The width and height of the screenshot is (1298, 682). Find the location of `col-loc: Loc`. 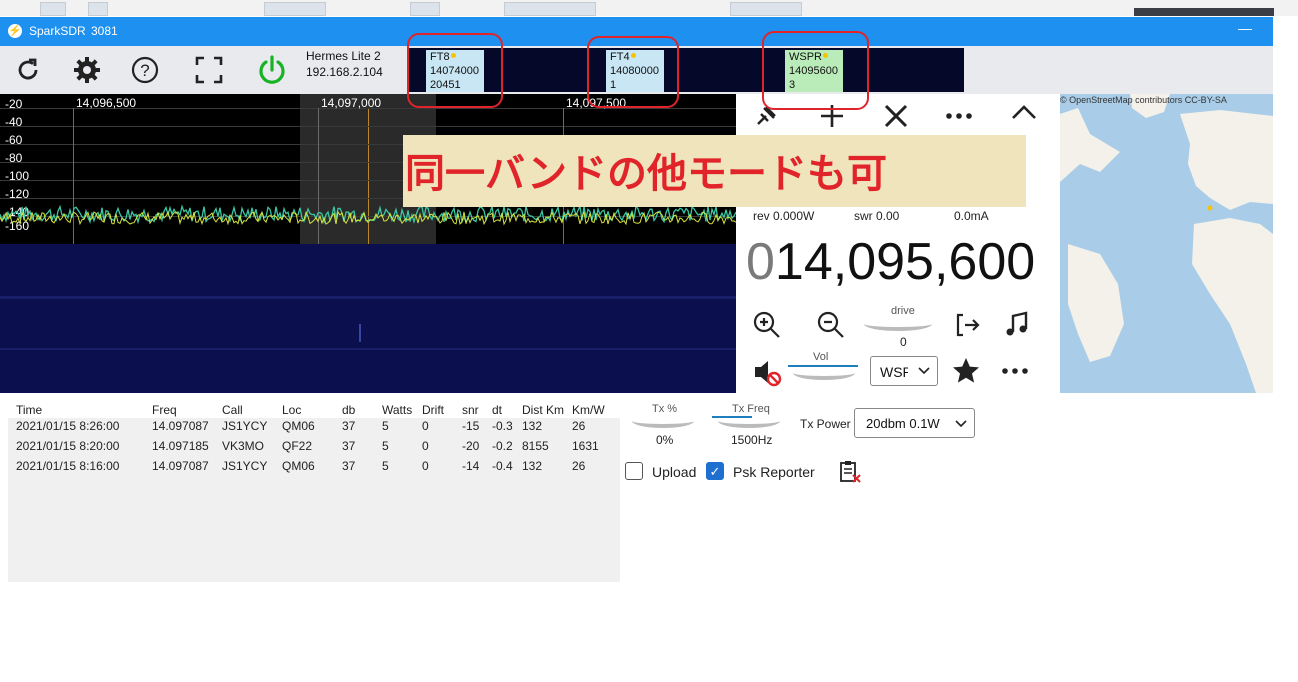

col-loc: Loc is located at coordinates (291, 410).